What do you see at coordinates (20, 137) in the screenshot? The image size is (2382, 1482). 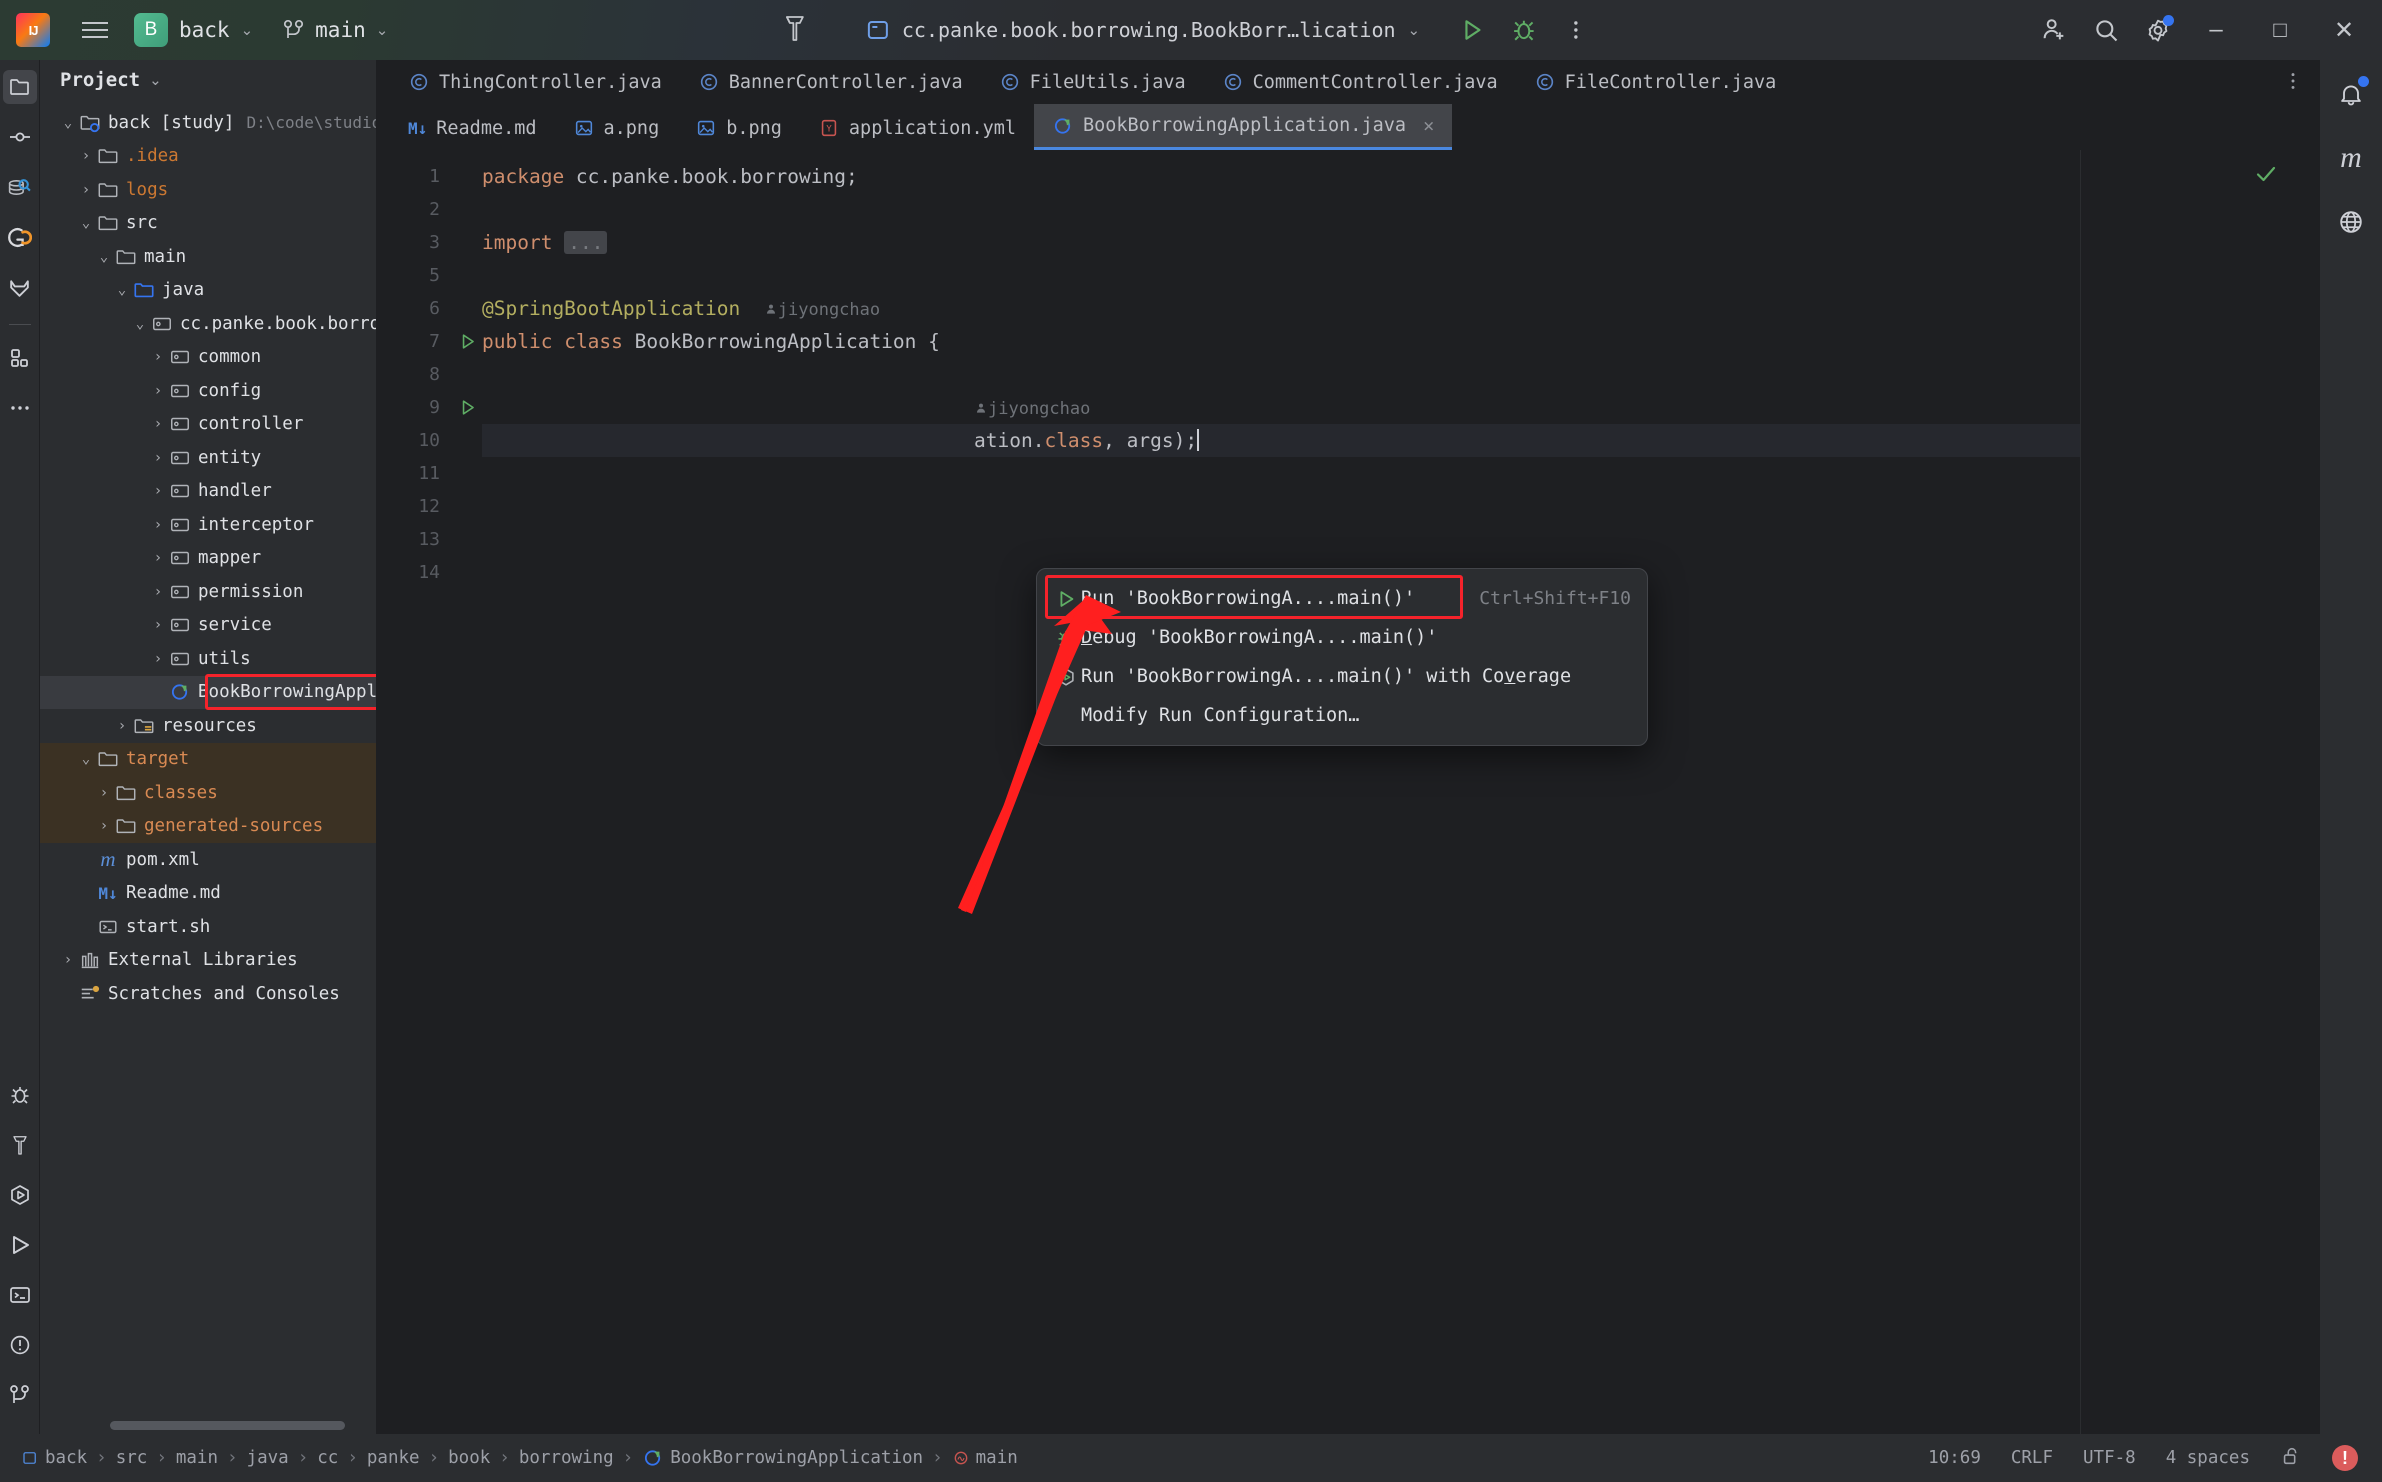 I see `tool-window-commit` at bounding box center [20, 137].